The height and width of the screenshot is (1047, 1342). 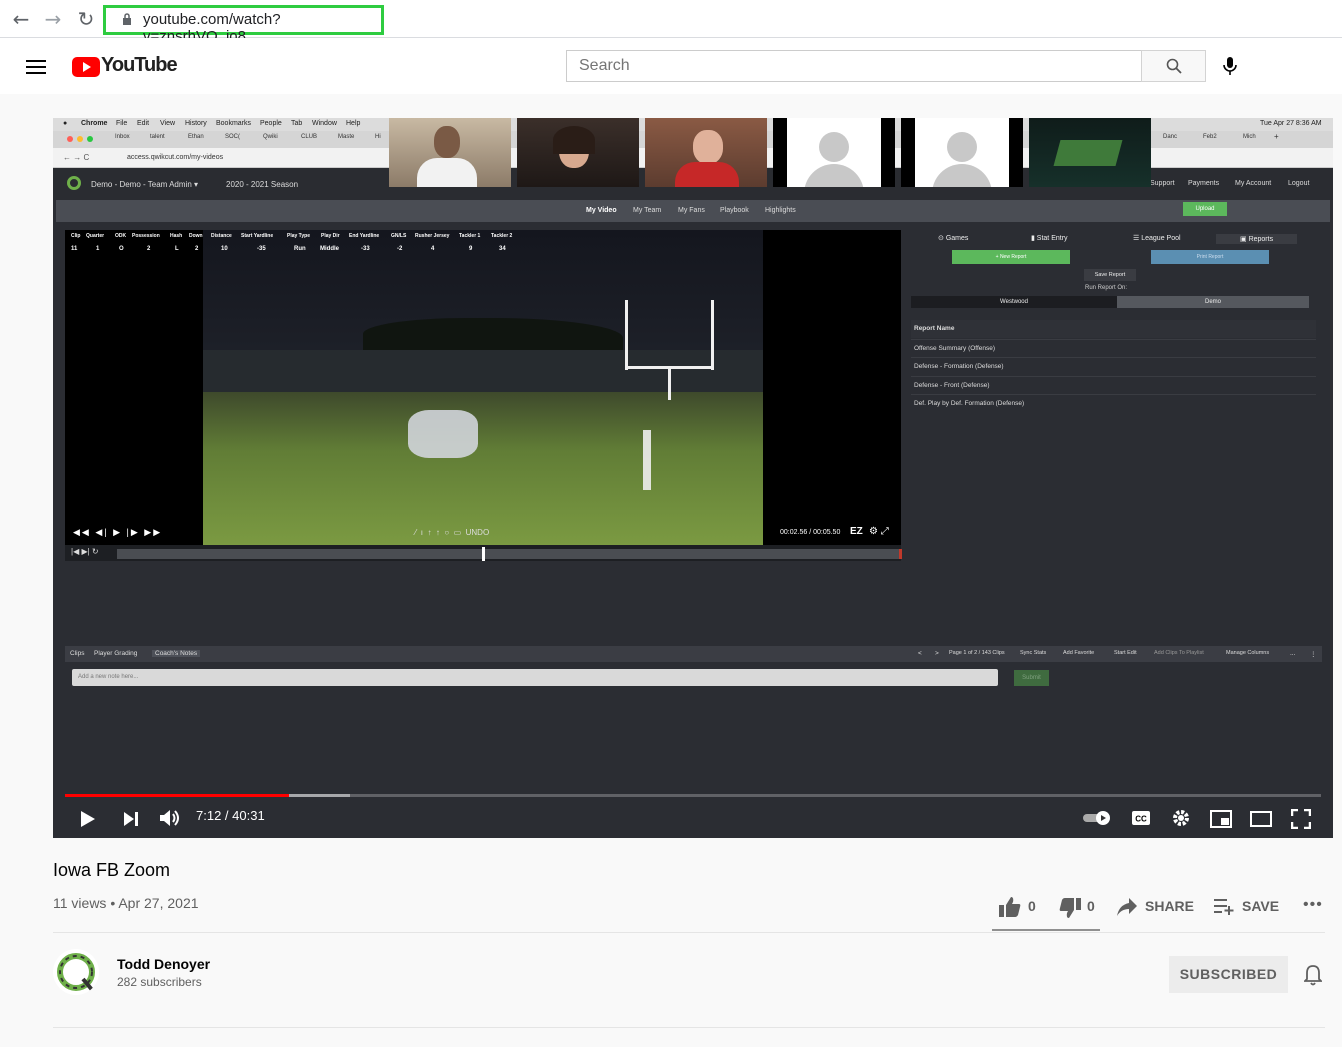 What do you see at coordinates (1224, 906) in the screenshot?
I see `playlist-add-icon` at bounding box center [1224, 906].